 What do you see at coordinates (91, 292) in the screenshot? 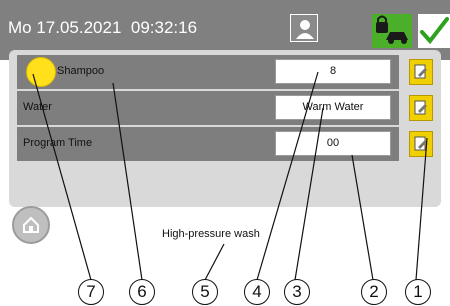
I see `callout-7: 7` at bounding box center [91, 292].